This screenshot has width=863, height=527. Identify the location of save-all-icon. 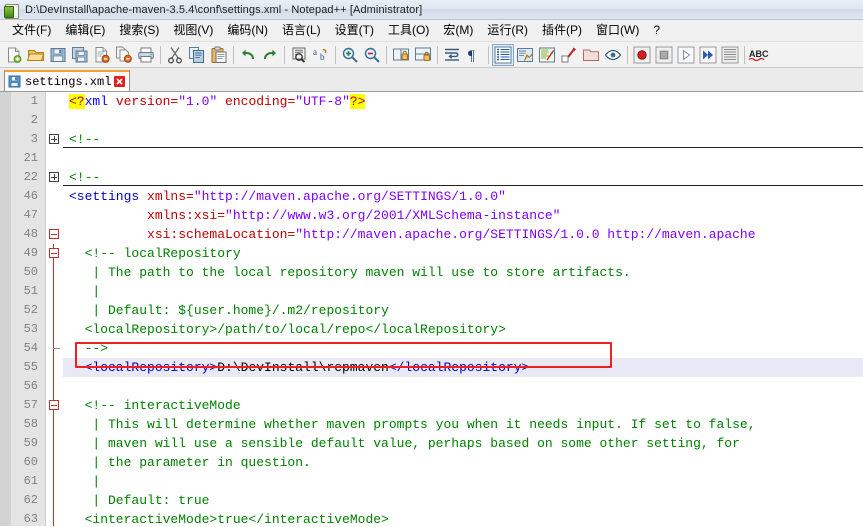
(80, 55).